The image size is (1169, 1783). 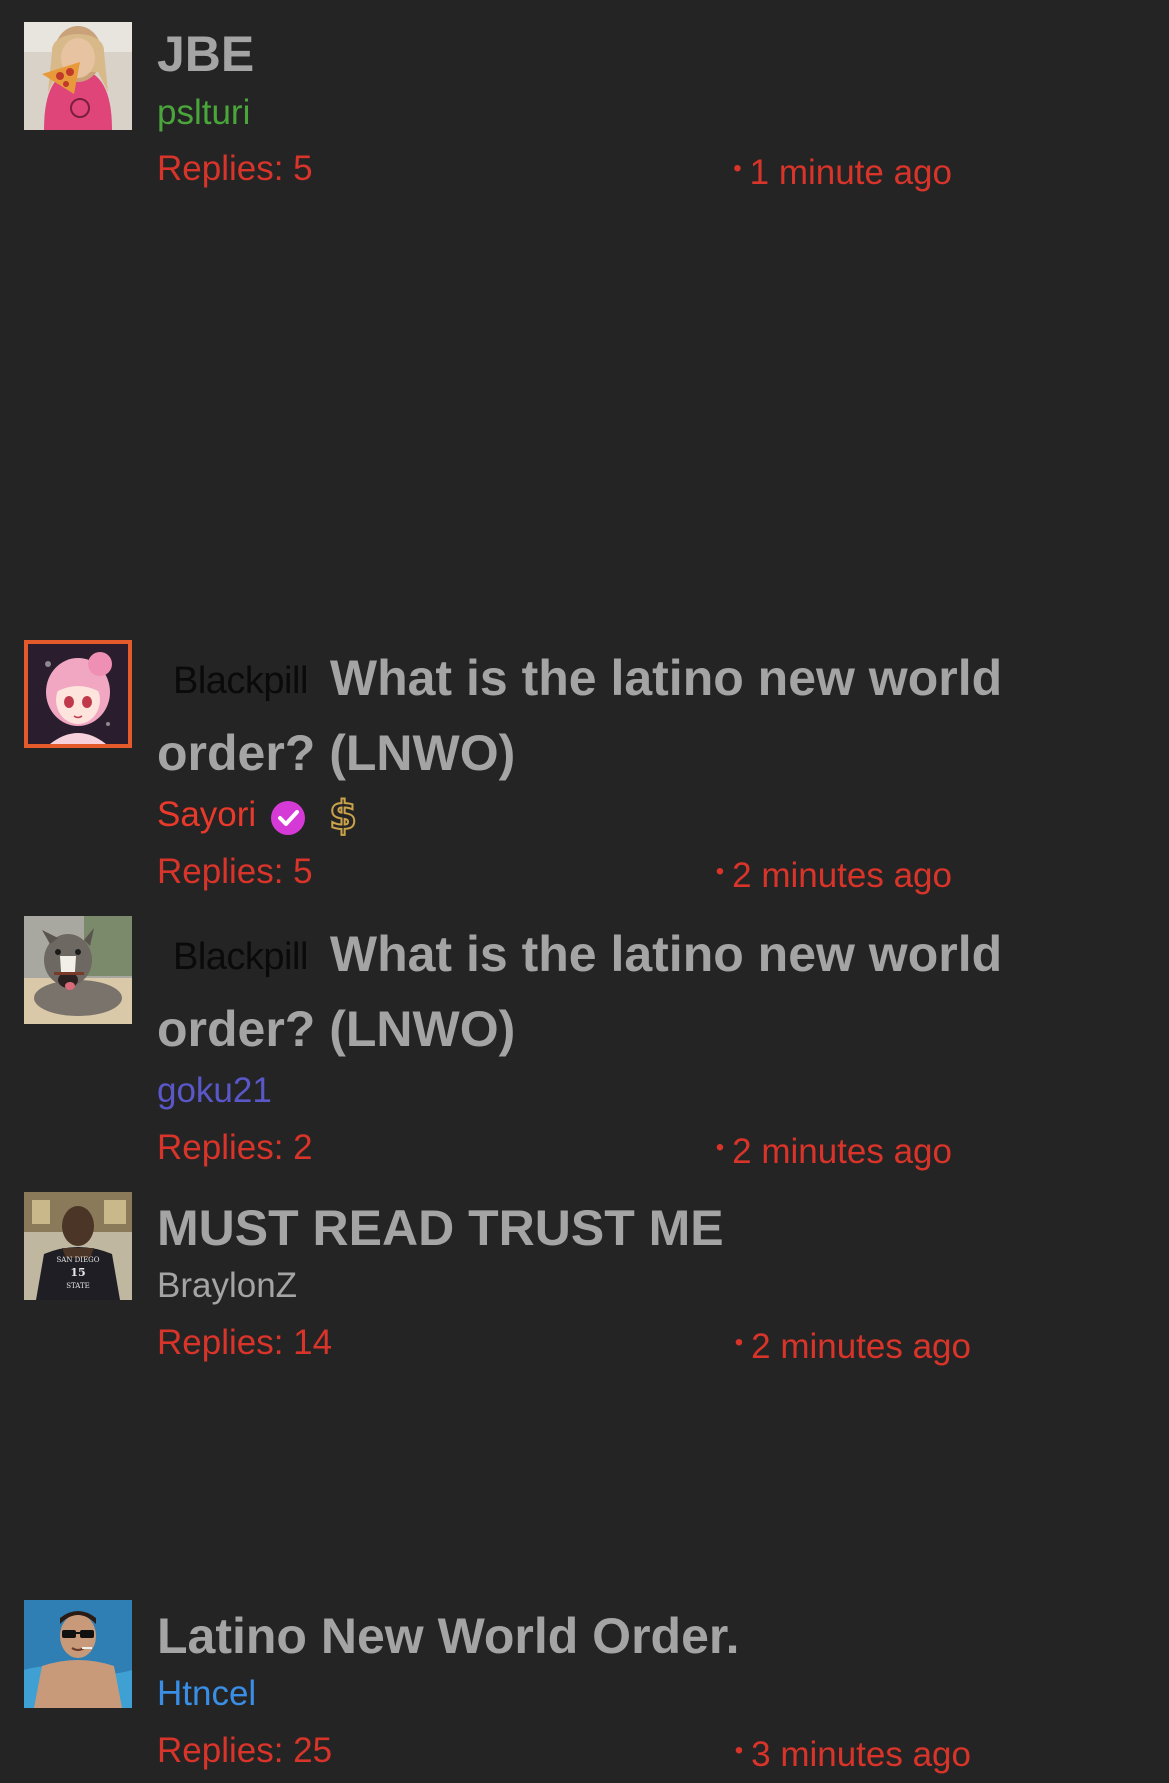 What do you see at coordinates (607, 1343) in the screenshot?
I see `thread-meta: Replies: 14 • 2 minutes ago` at bounding box center [607, 1343].